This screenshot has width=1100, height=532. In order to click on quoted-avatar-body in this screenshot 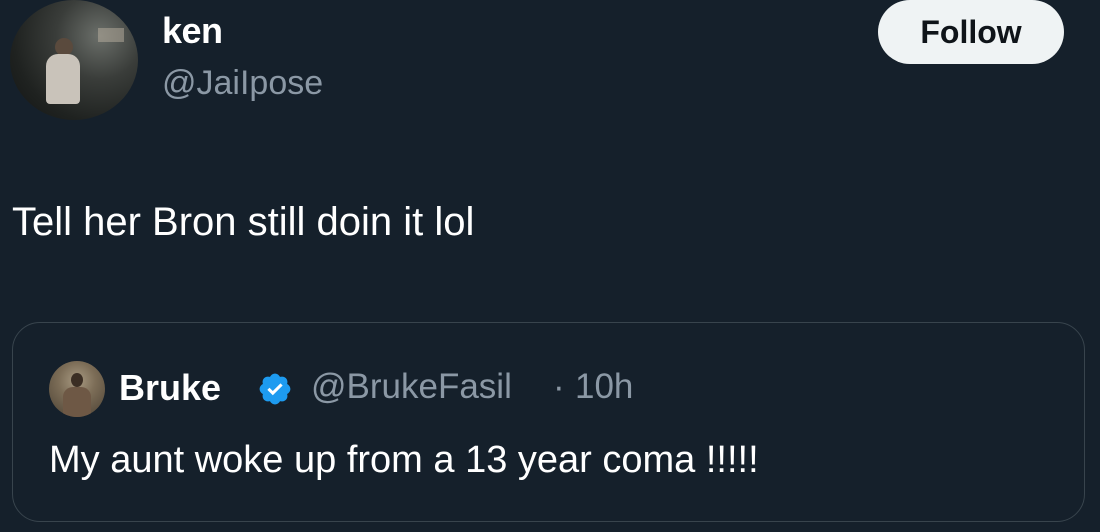, I will do `click(77, 402)`.